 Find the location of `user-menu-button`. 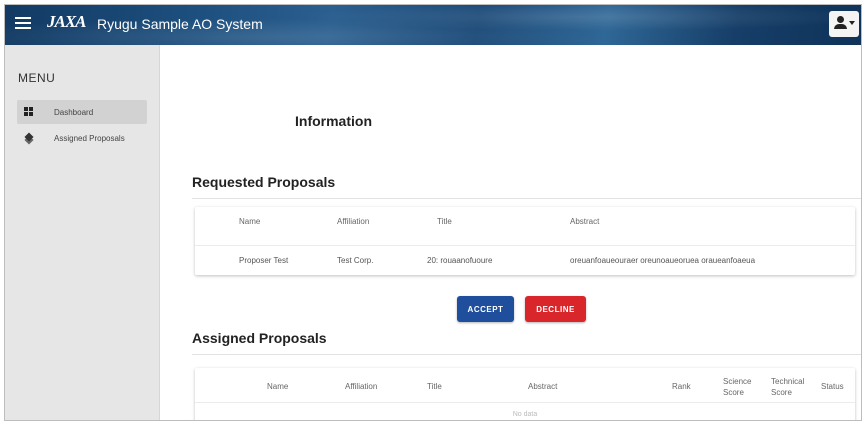

user-menu-button is located at coordinates (844, 24).